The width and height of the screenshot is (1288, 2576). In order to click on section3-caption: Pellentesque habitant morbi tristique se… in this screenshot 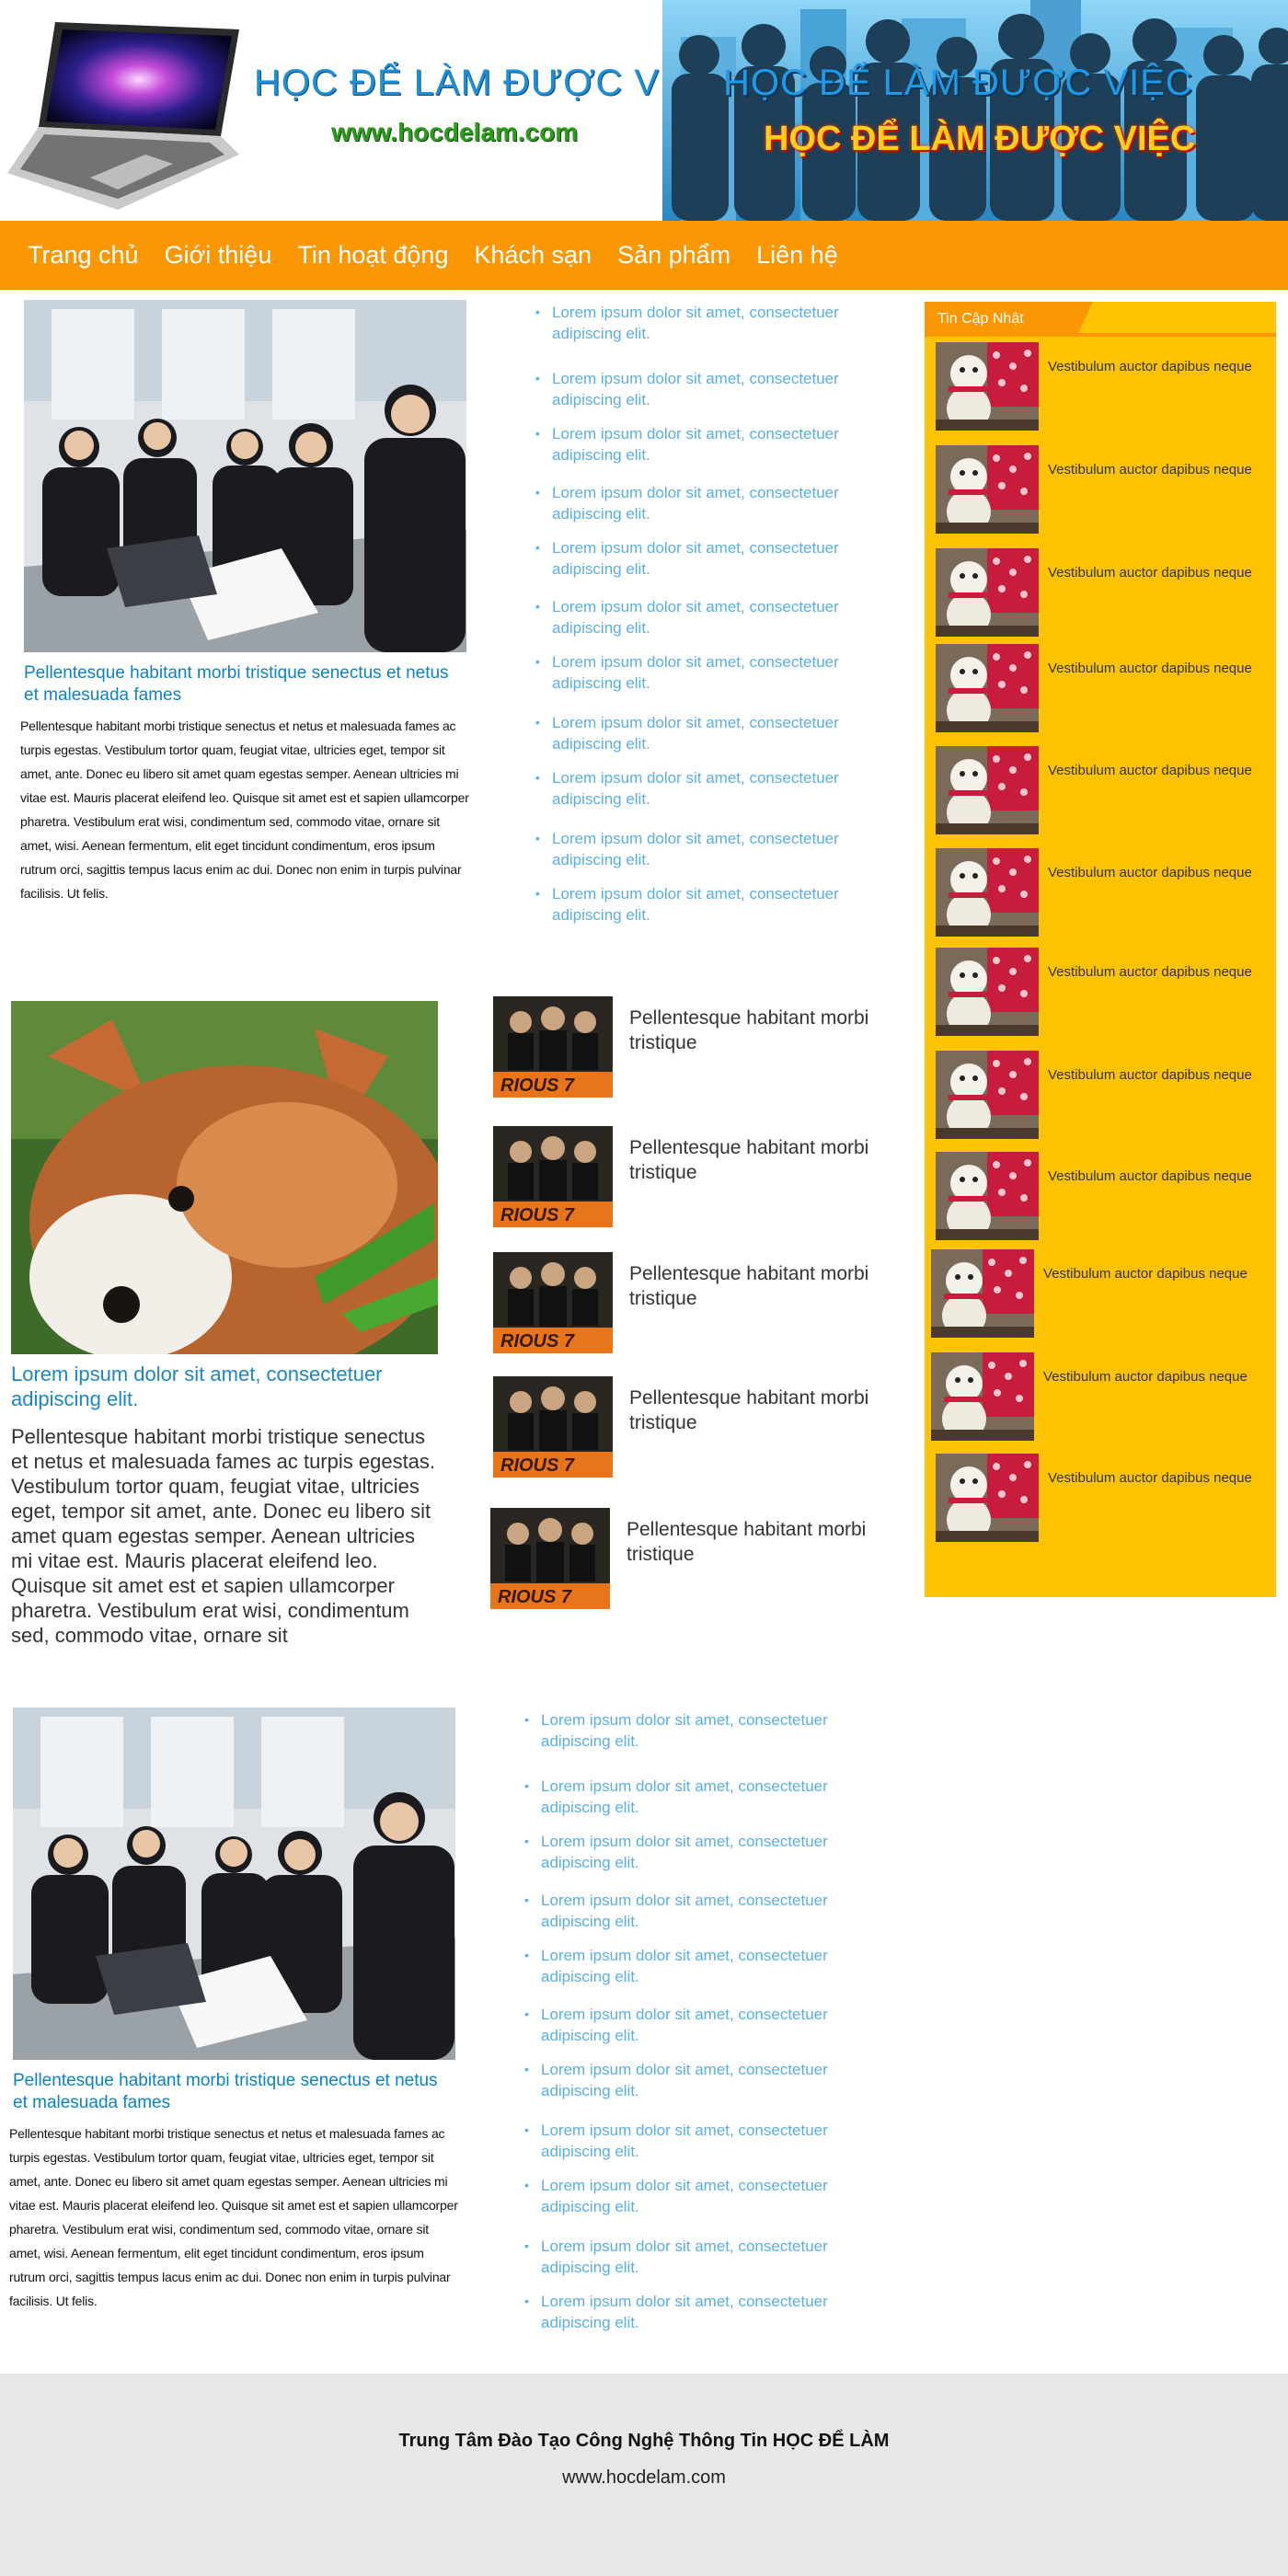, I will do `click(234, 2092)`.